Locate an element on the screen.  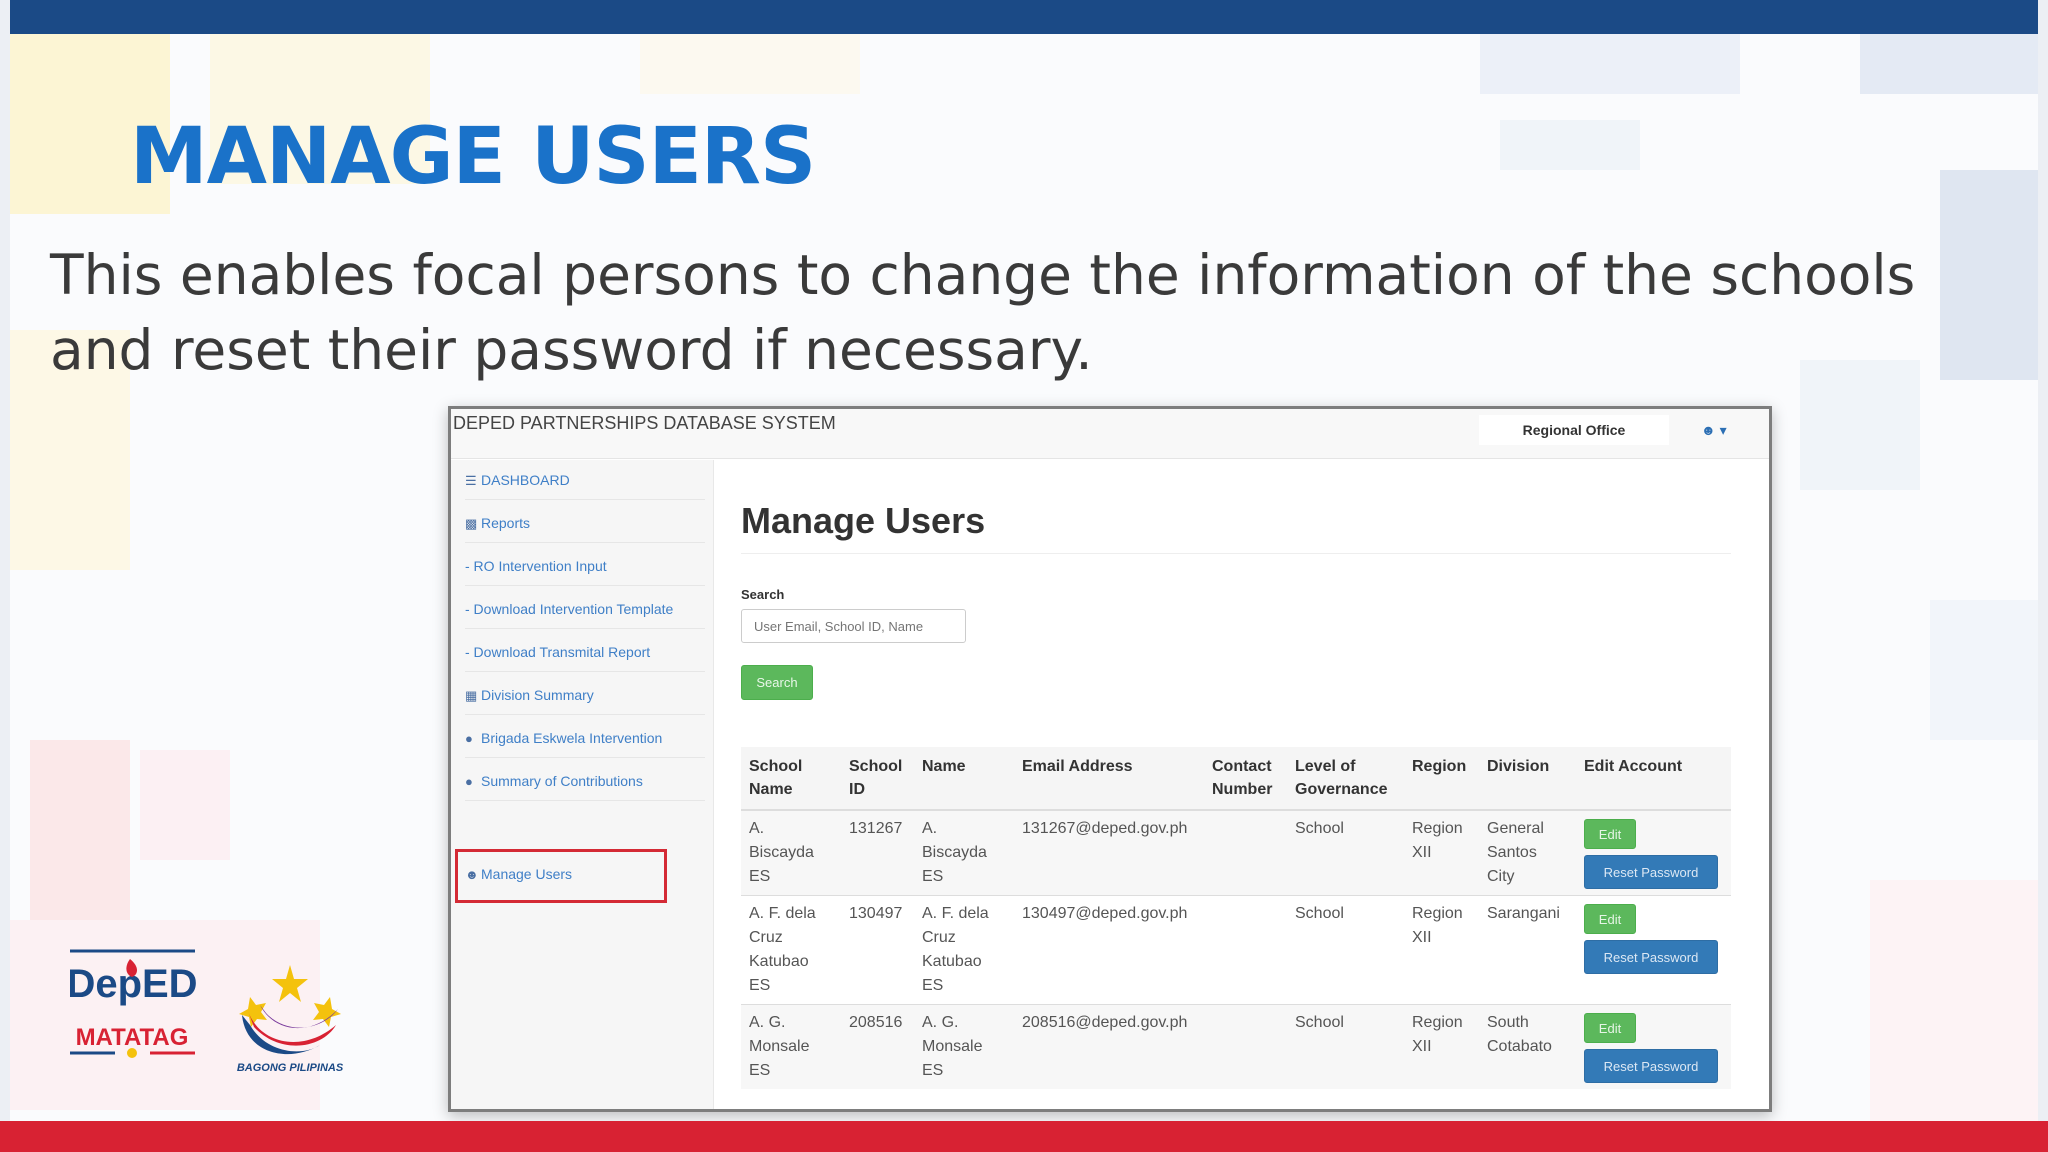
user-menu-dropdown: ☻ ▾ is located at coordinates (1726, 430).